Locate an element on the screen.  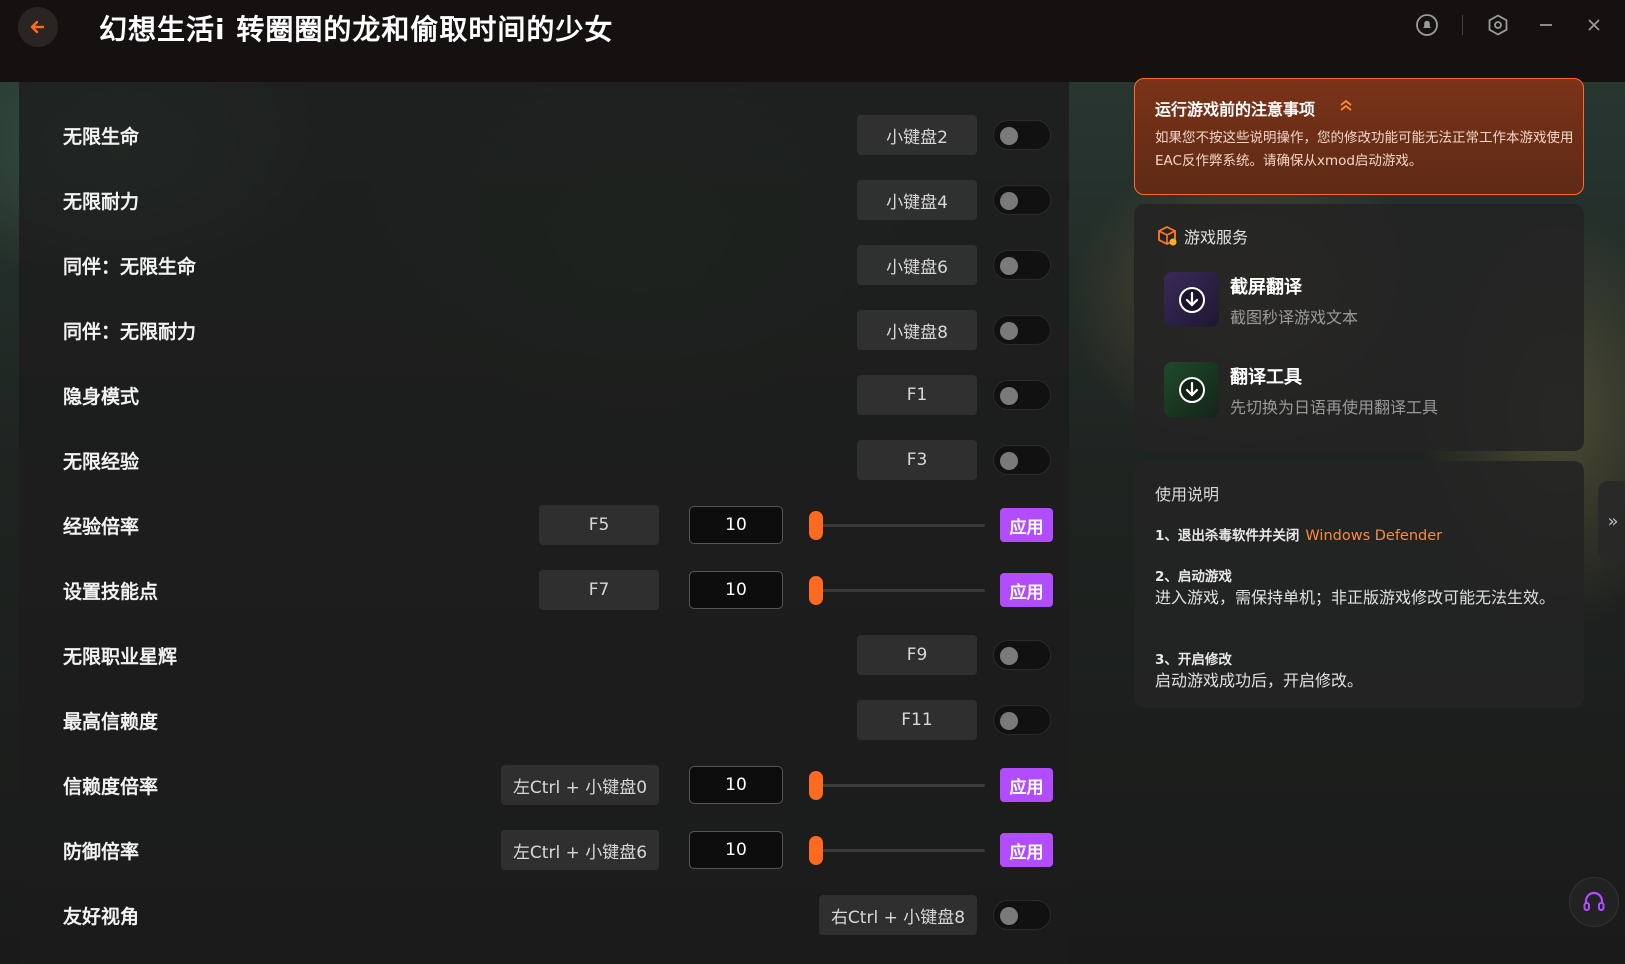
close-icon is located at coordinates (1594, 25).